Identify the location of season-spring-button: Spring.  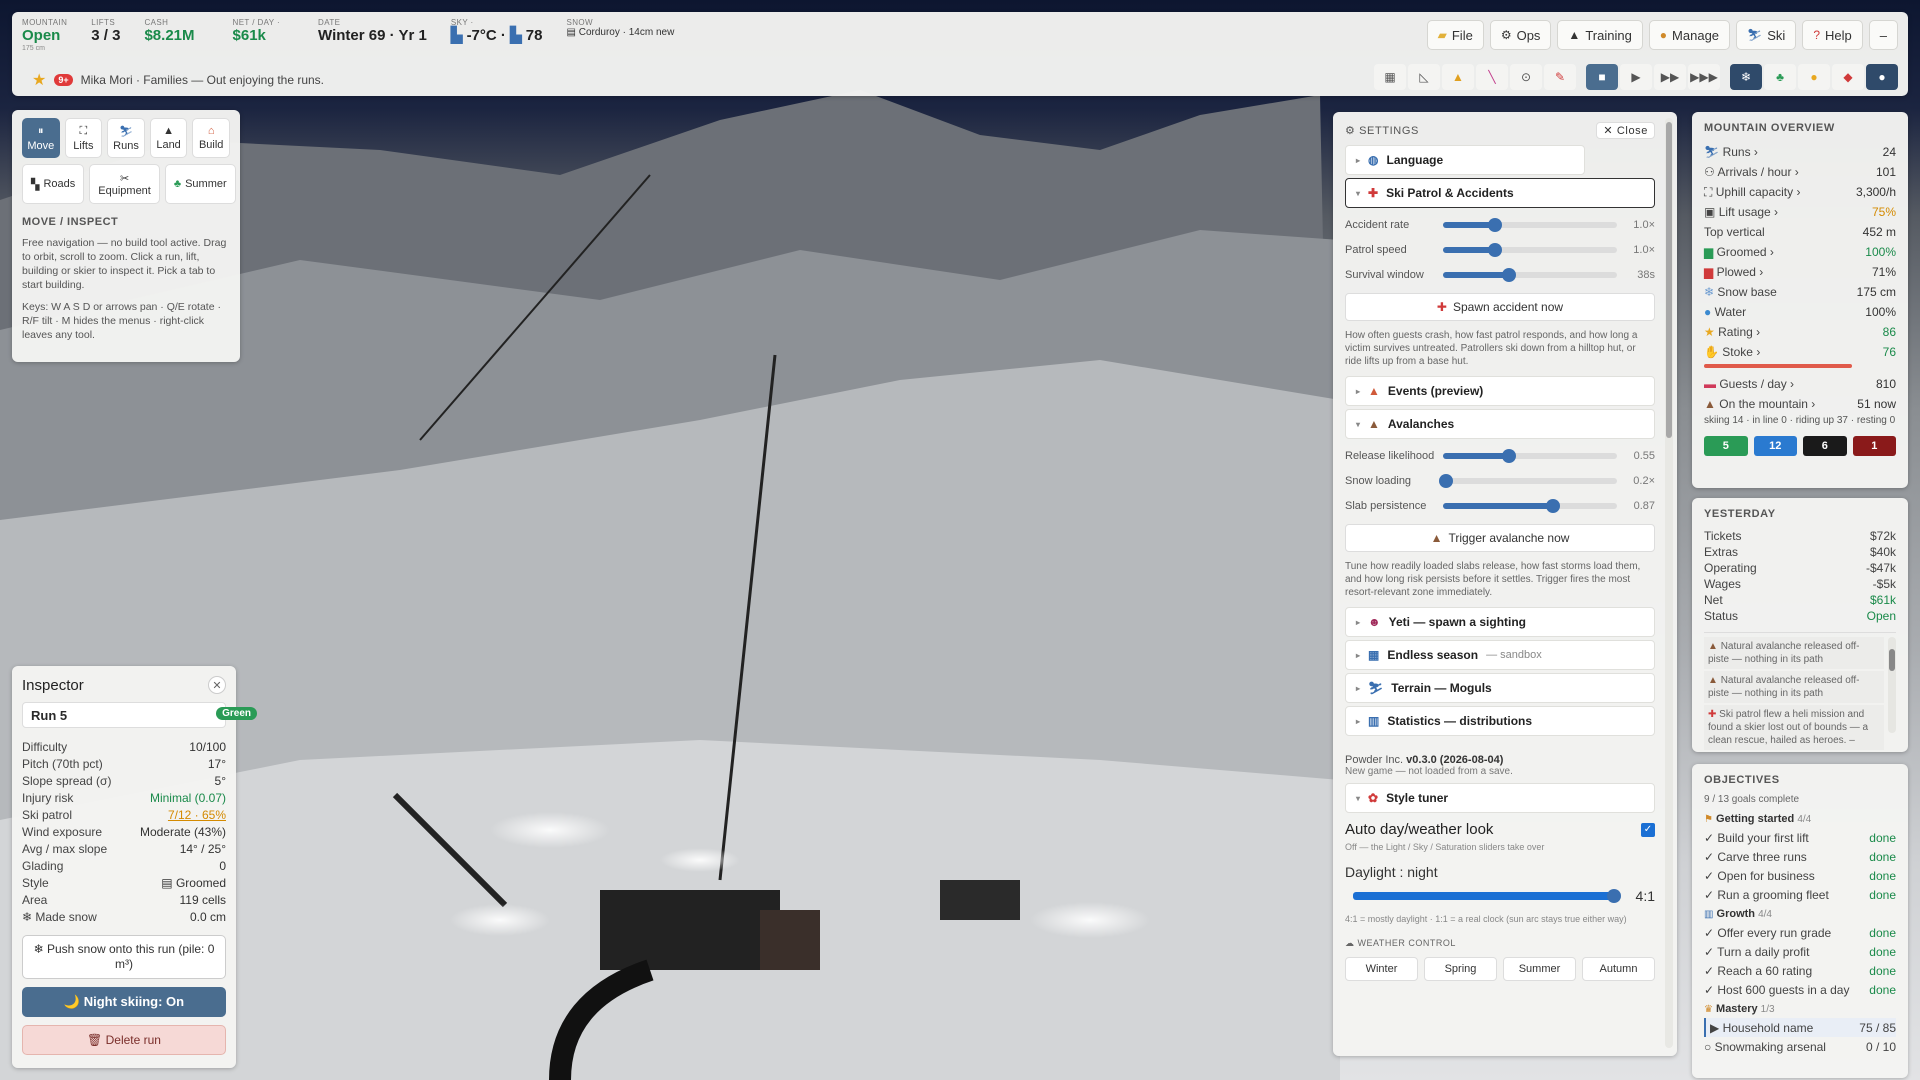
(1460, 969).